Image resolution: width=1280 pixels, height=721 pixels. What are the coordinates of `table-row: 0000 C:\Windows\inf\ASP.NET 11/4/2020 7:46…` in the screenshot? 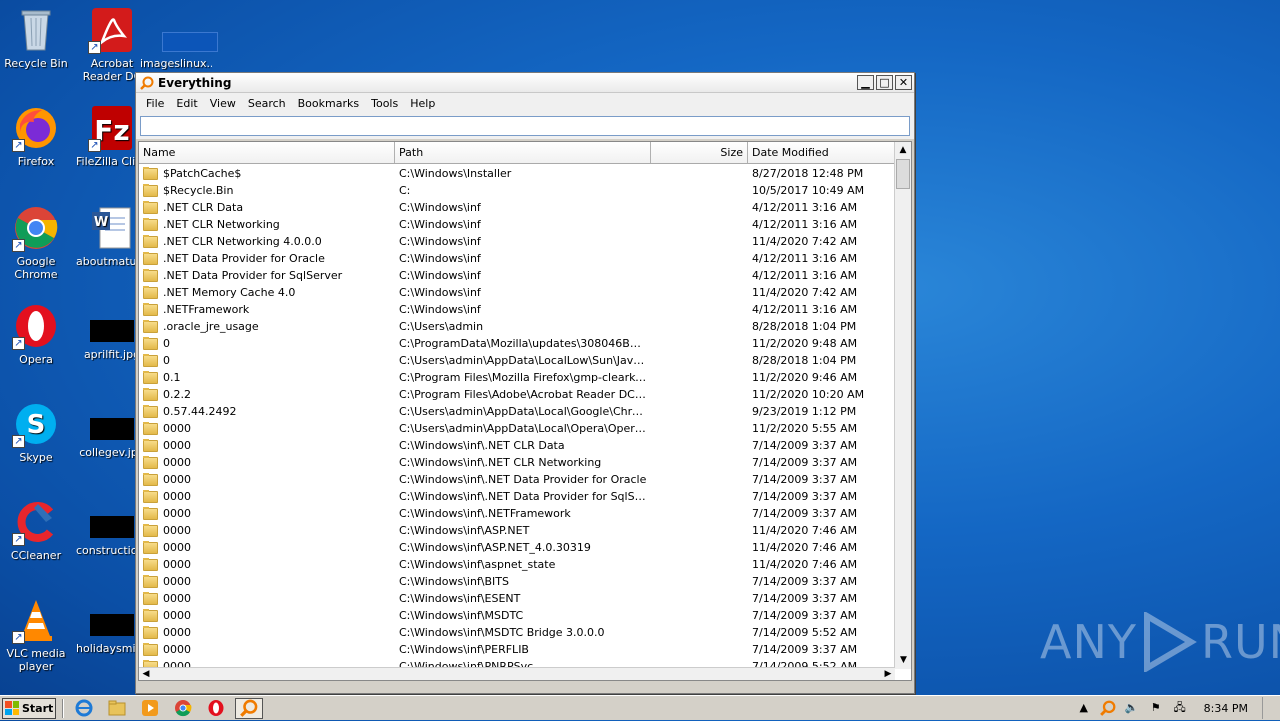 It's located at (517, 530).